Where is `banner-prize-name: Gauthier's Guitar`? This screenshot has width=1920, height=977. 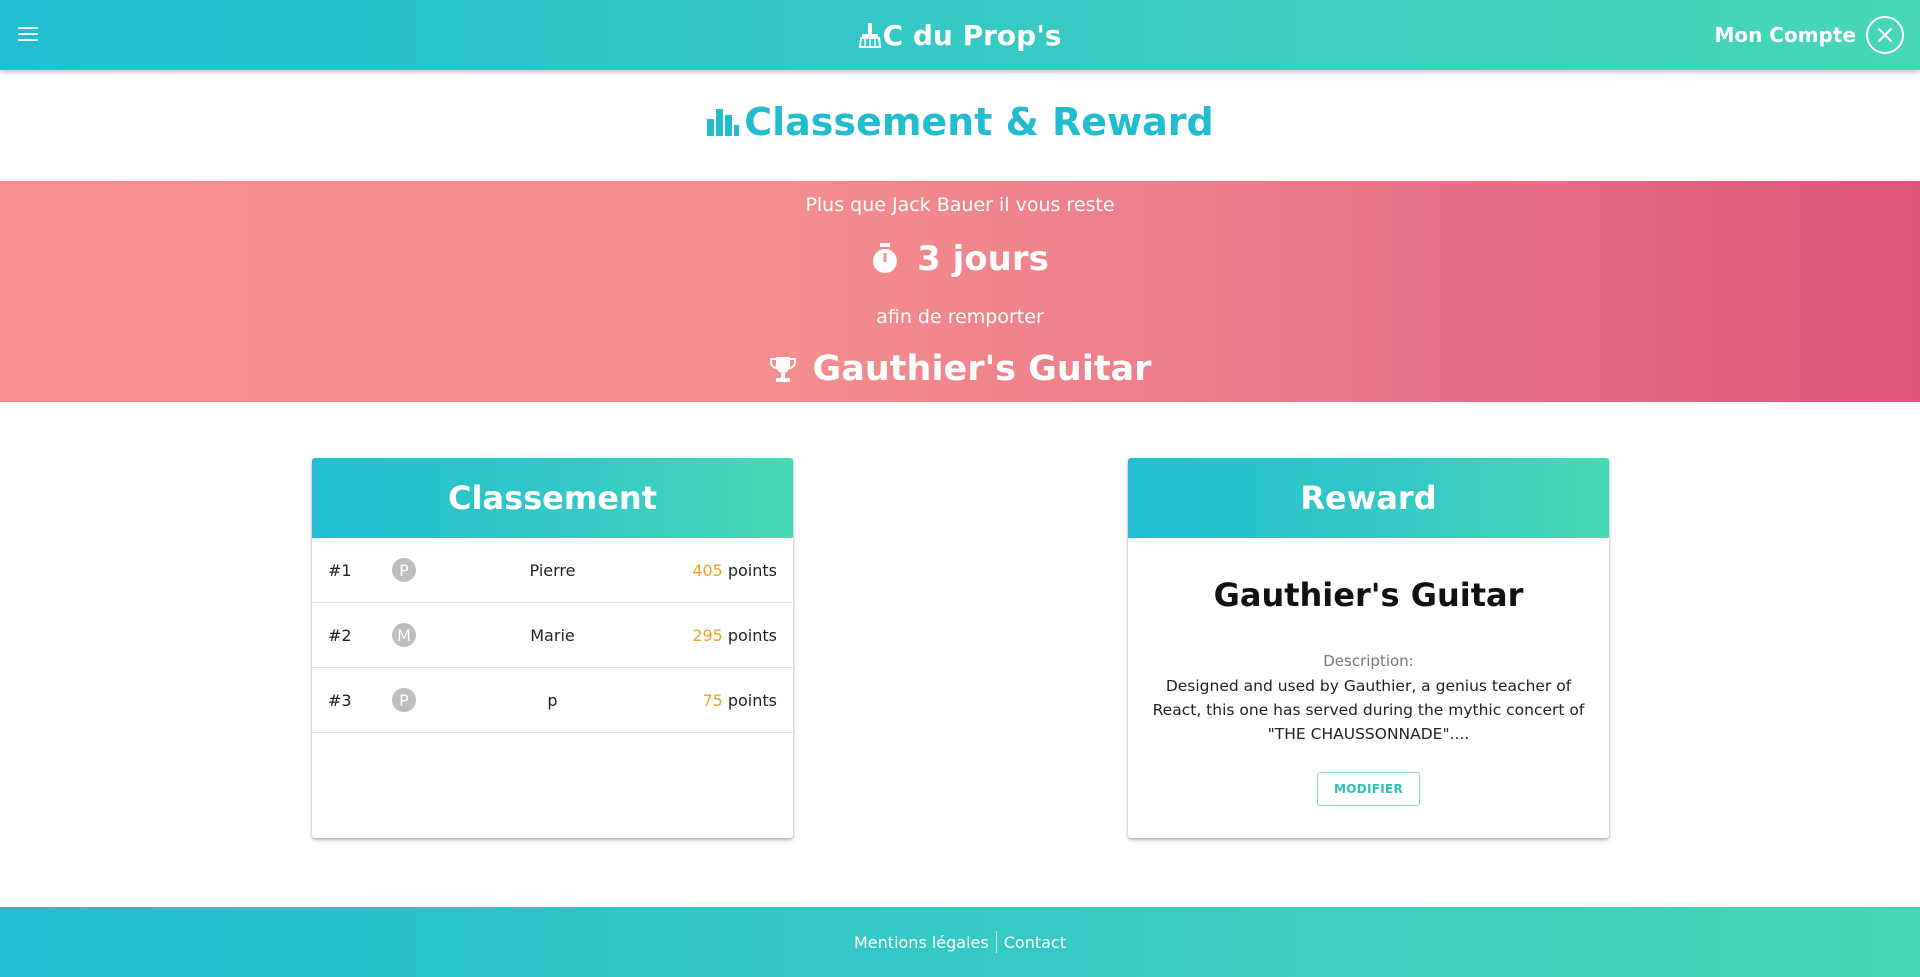
banner-prize-name: Gauthier's Guitar is located at coordinates (982, 369).